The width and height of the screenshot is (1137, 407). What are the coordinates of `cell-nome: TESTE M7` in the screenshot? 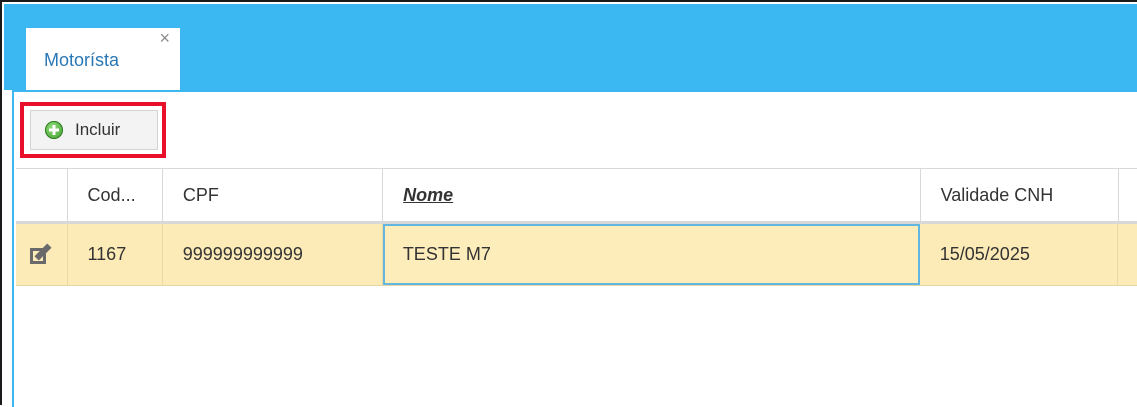 It's located at (651, 254).